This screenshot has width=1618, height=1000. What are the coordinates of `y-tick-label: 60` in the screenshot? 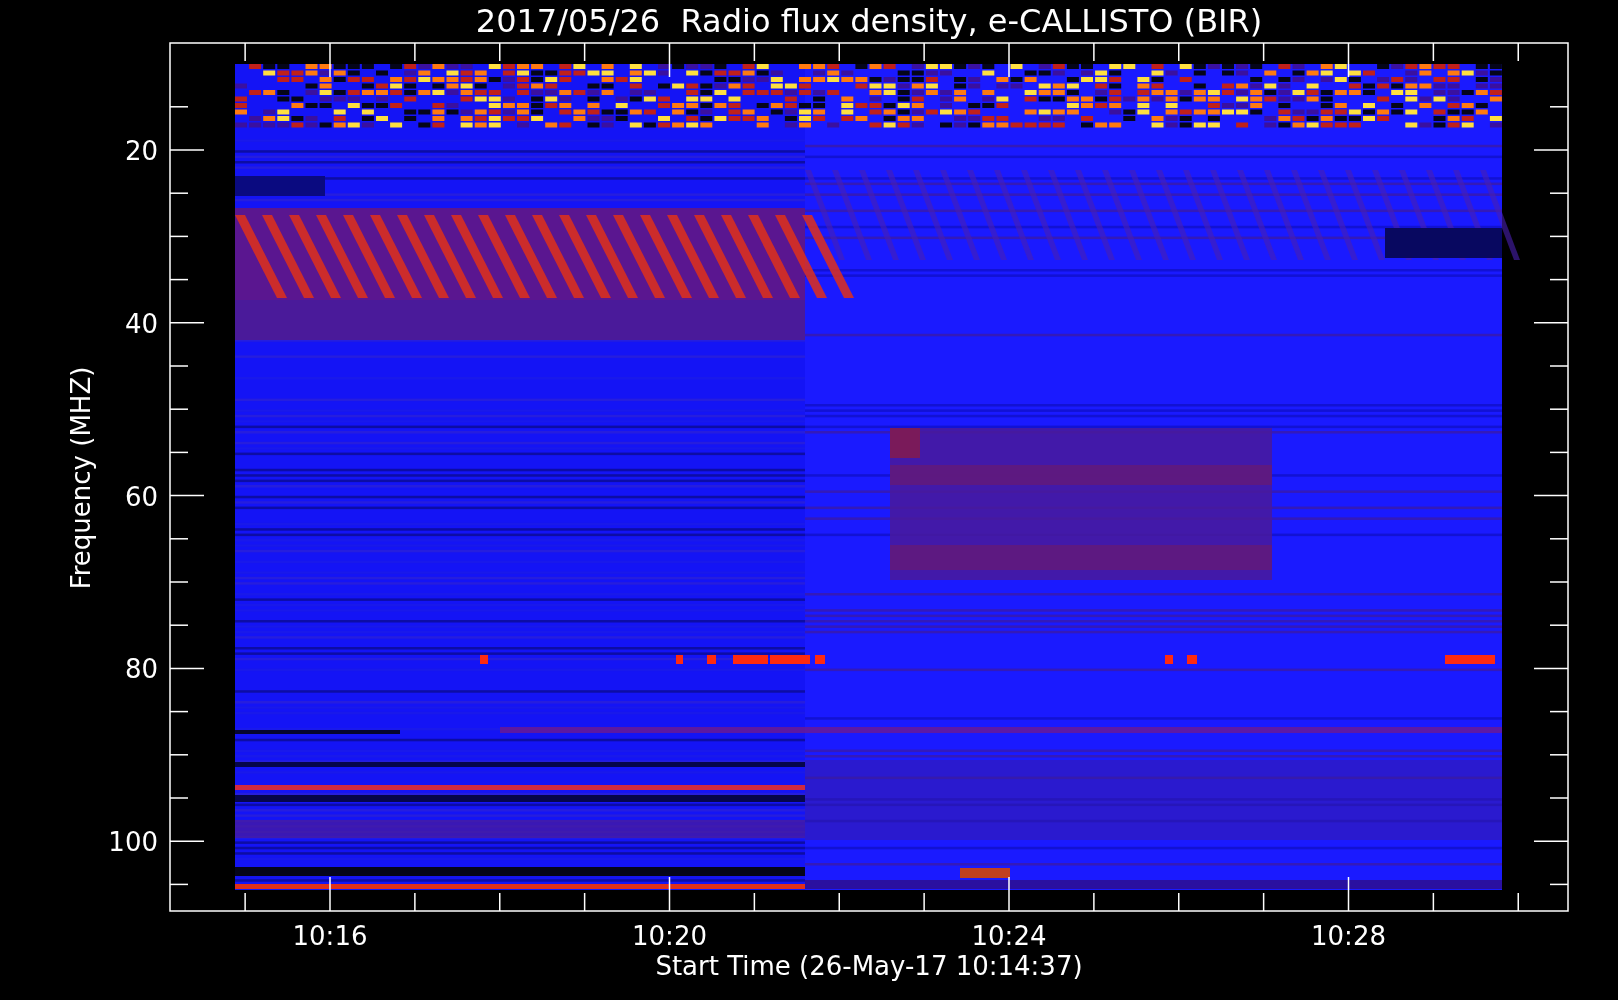 It's located at (141, 496).